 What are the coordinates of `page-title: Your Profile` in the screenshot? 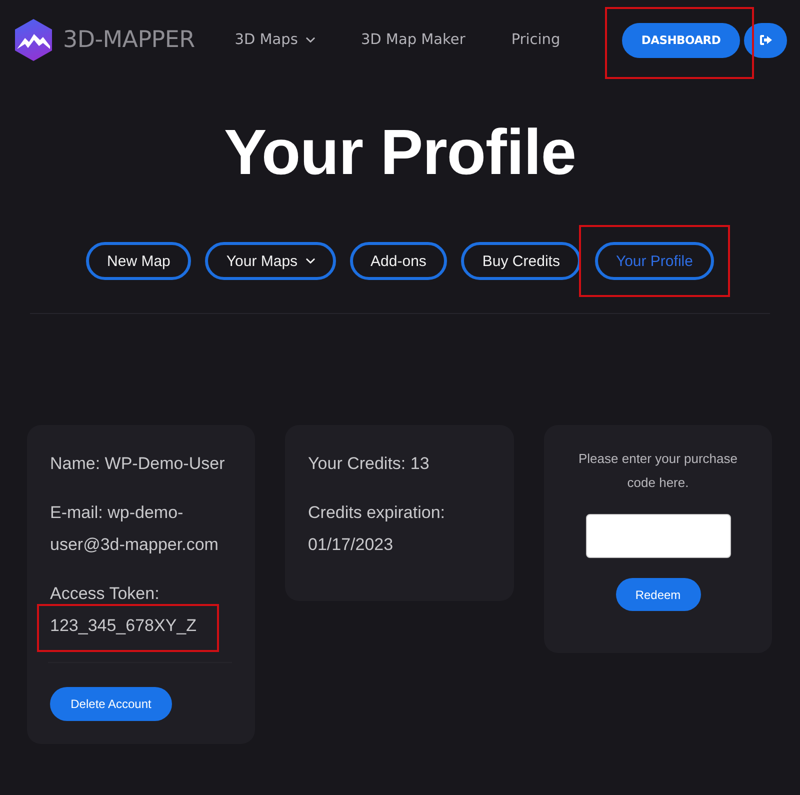 It's located at (400, 152).